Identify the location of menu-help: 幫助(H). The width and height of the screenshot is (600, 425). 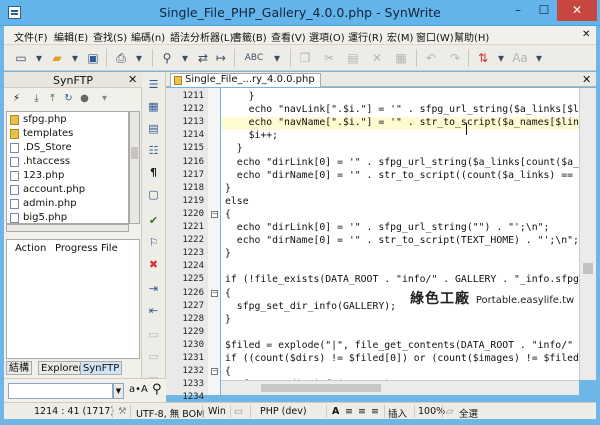
(471, 36).